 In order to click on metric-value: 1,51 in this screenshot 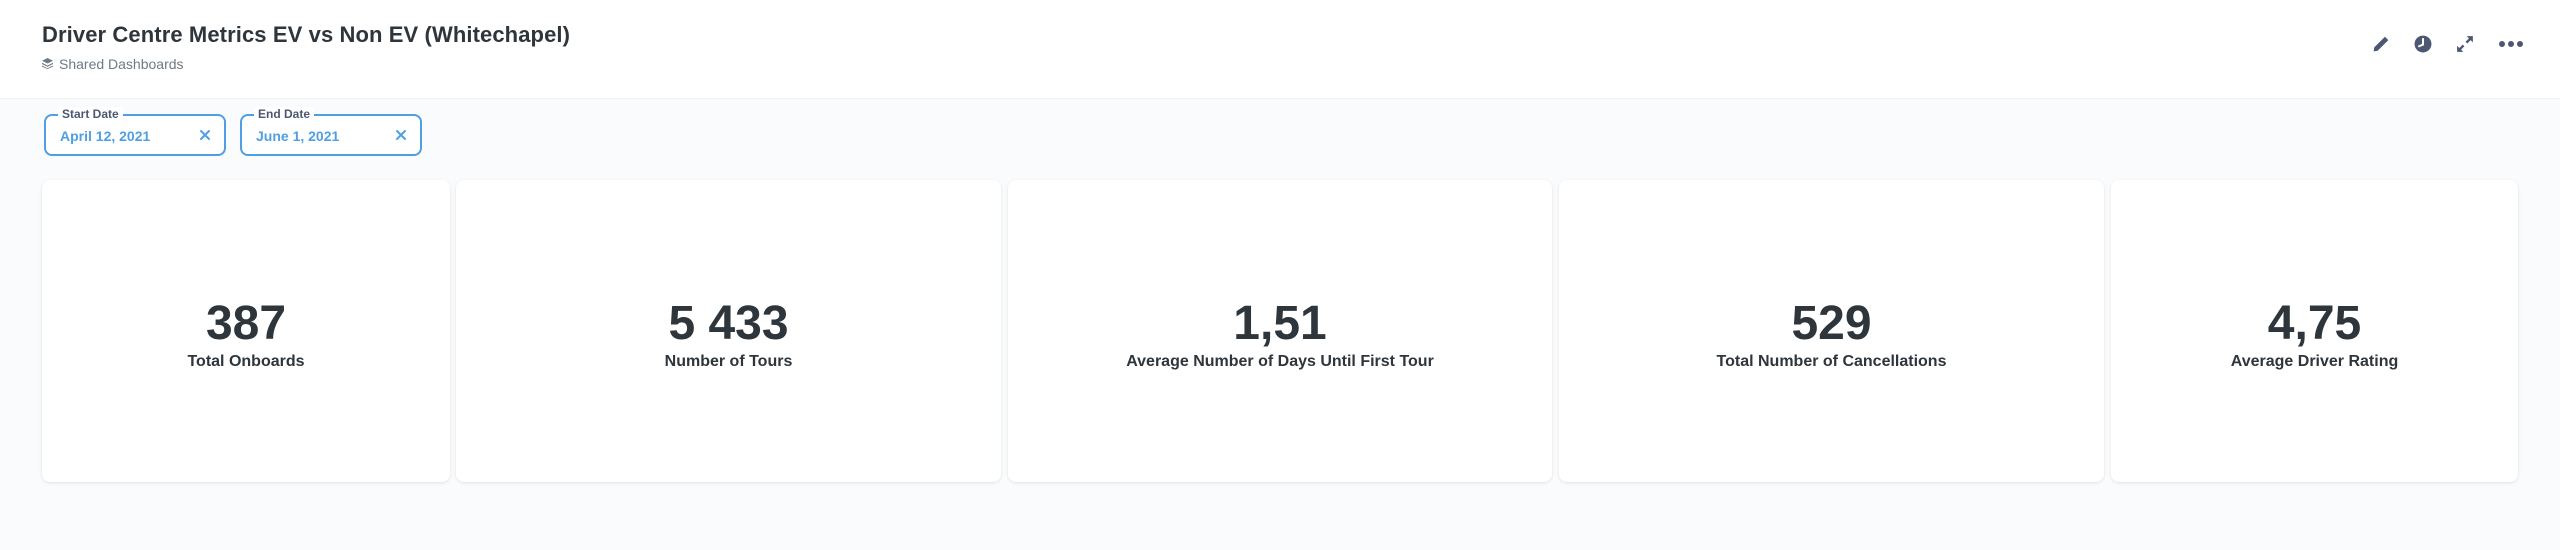, I will do `click(1280, 323)`.